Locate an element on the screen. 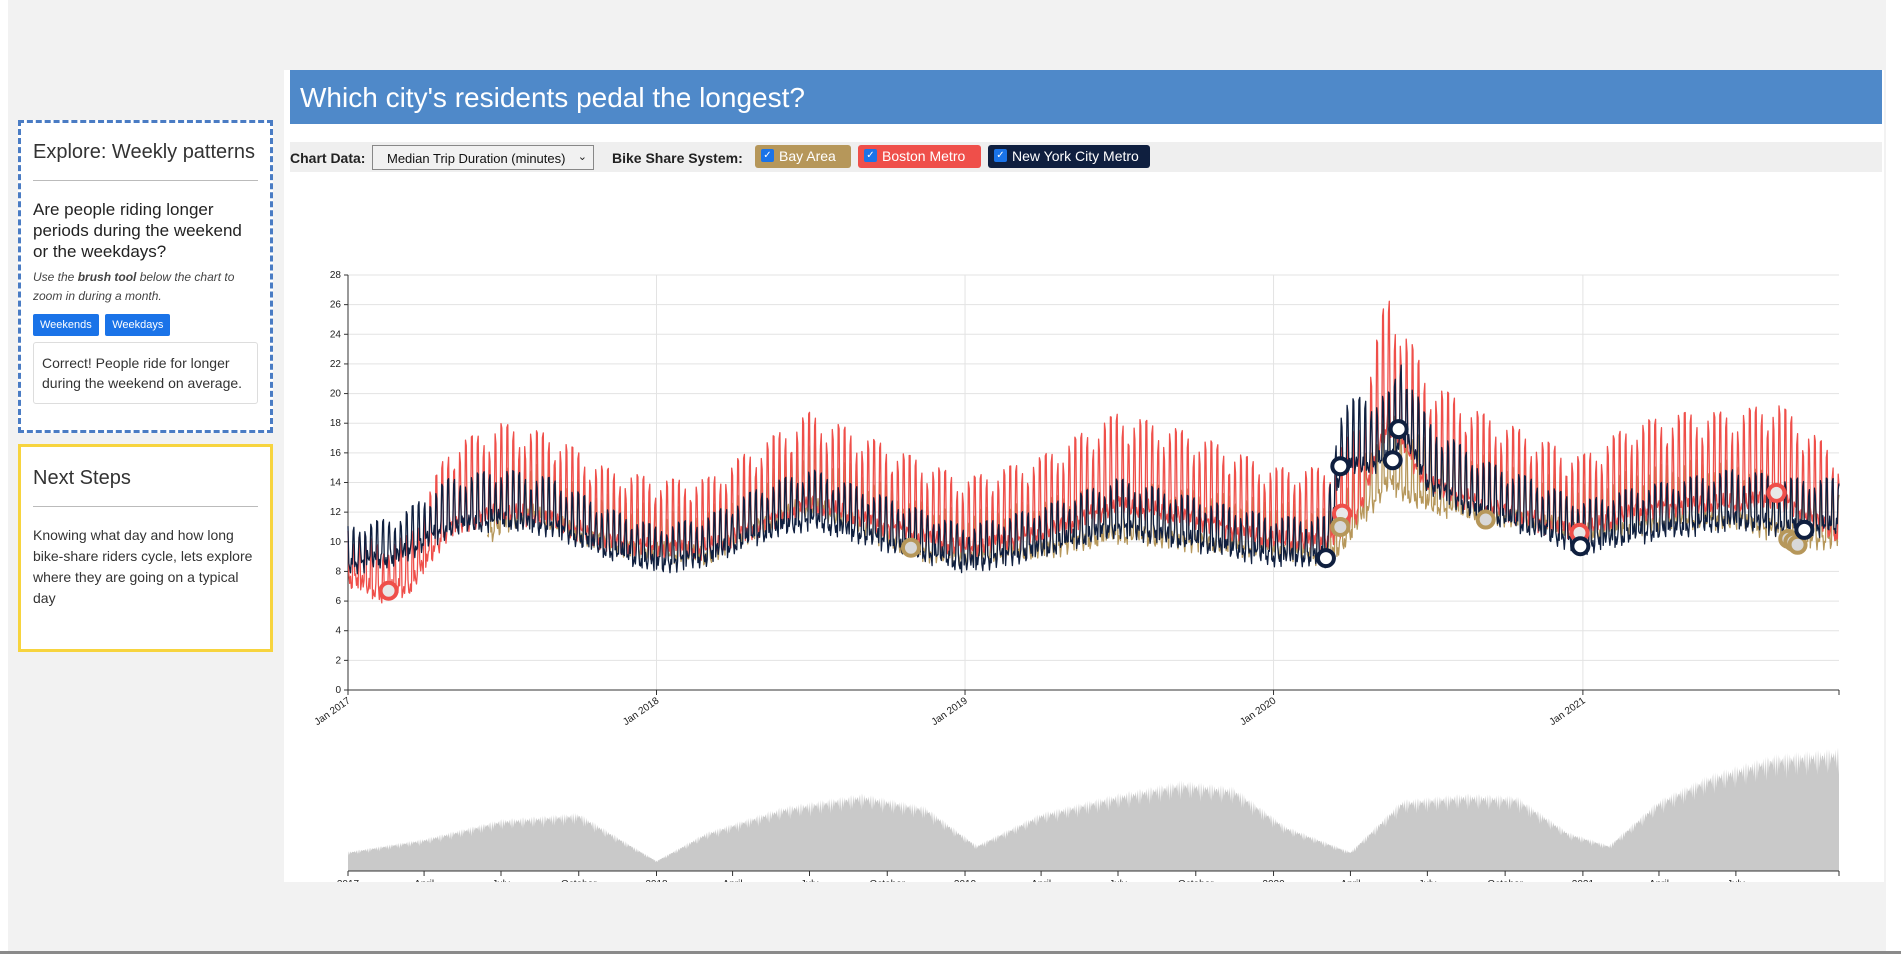  brush-x-tick-label: 2021 is located at coordinates (1583, 880).